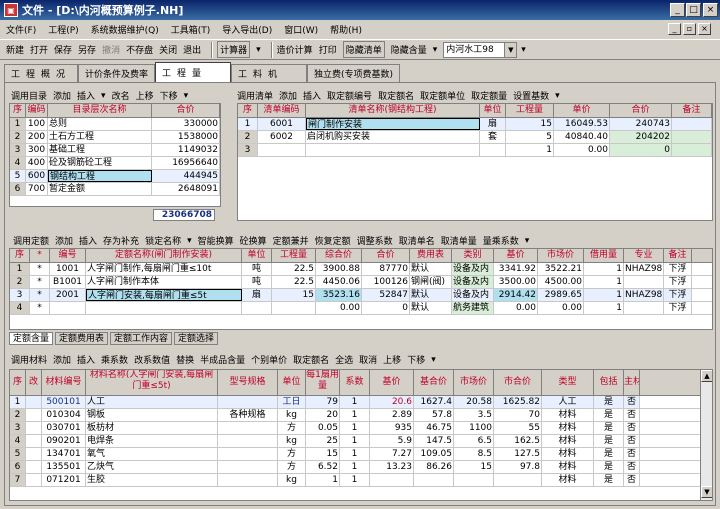 This screenshot has width=720, height=509. What do you see at coordinates (442, 95) in the screenshot?
I see `take-quota-unit-button: 取定额单位` at bounding box center [442, 95].